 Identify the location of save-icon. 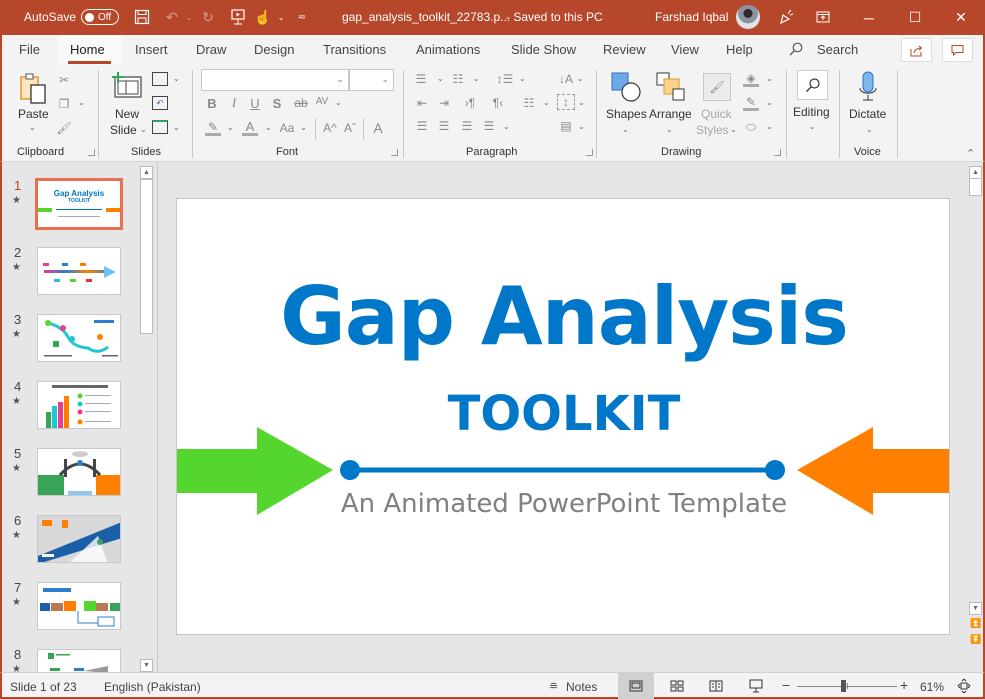
(142, 17).